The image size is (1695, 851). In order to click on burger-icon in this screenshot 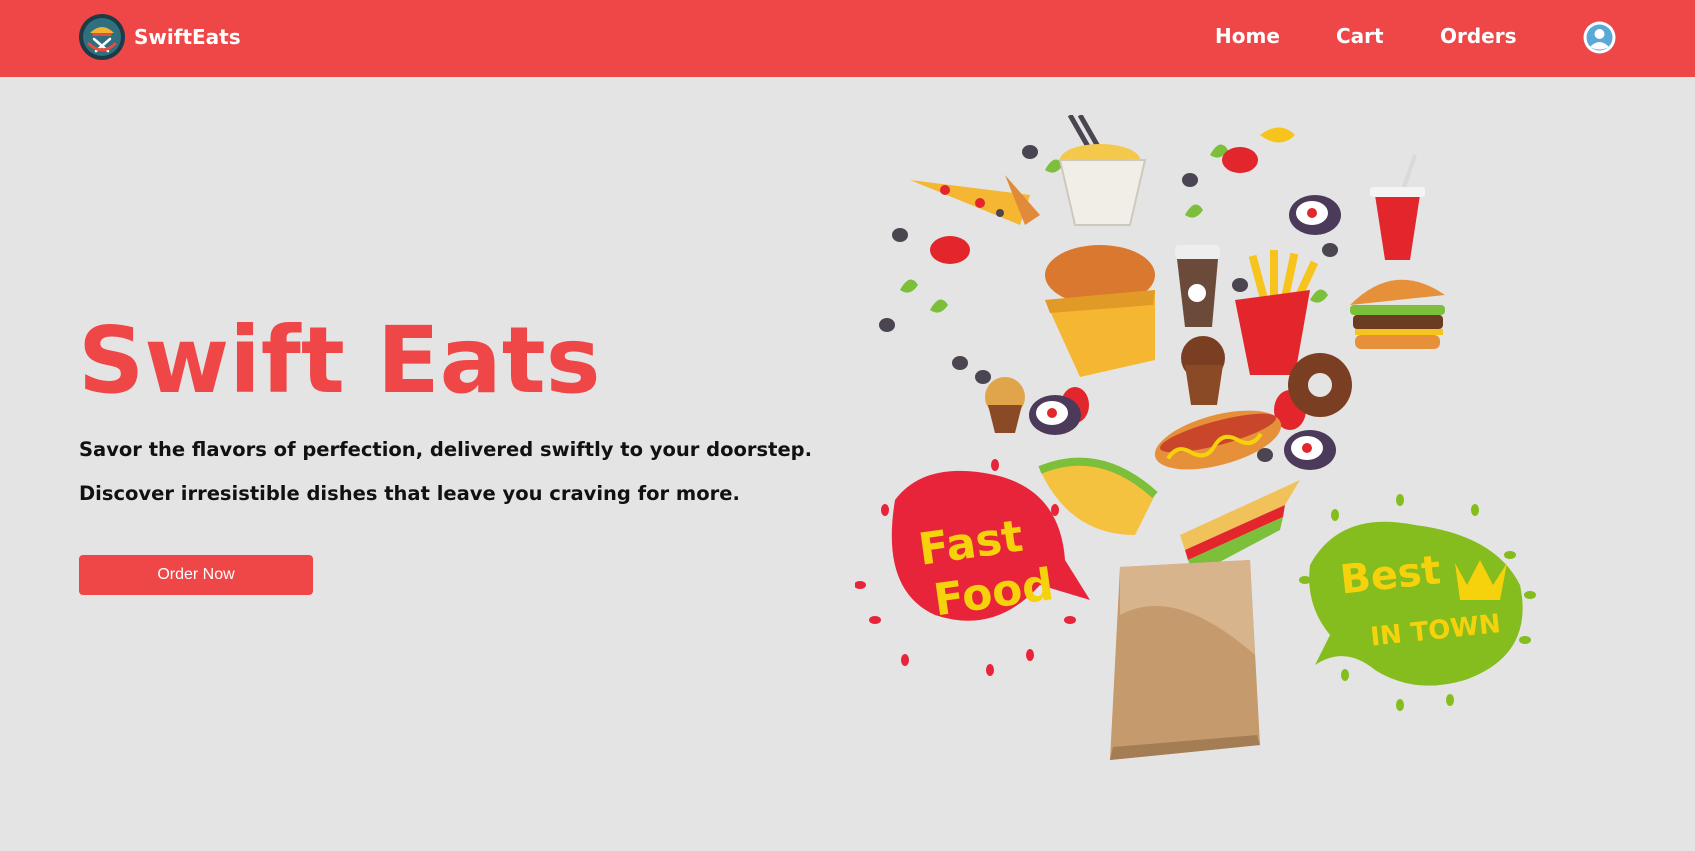, I will do `click(1397, 314)`.